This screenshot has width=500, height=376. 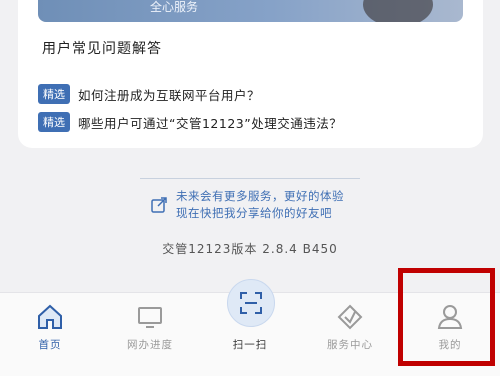 What do you see at coordinates (50, 345) in the screenshot?
I see `tab-label: 首页` at bounding box center [50, 345].